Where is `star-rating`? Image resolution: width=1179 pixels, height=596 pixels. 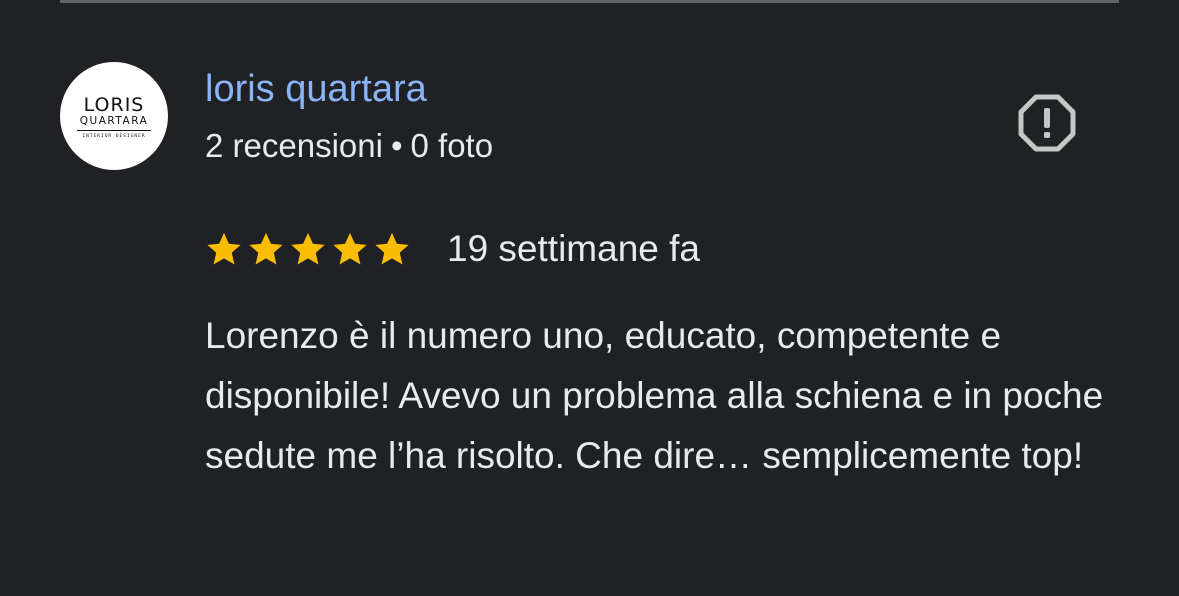
star-rating is located at coordinates (308, 249).